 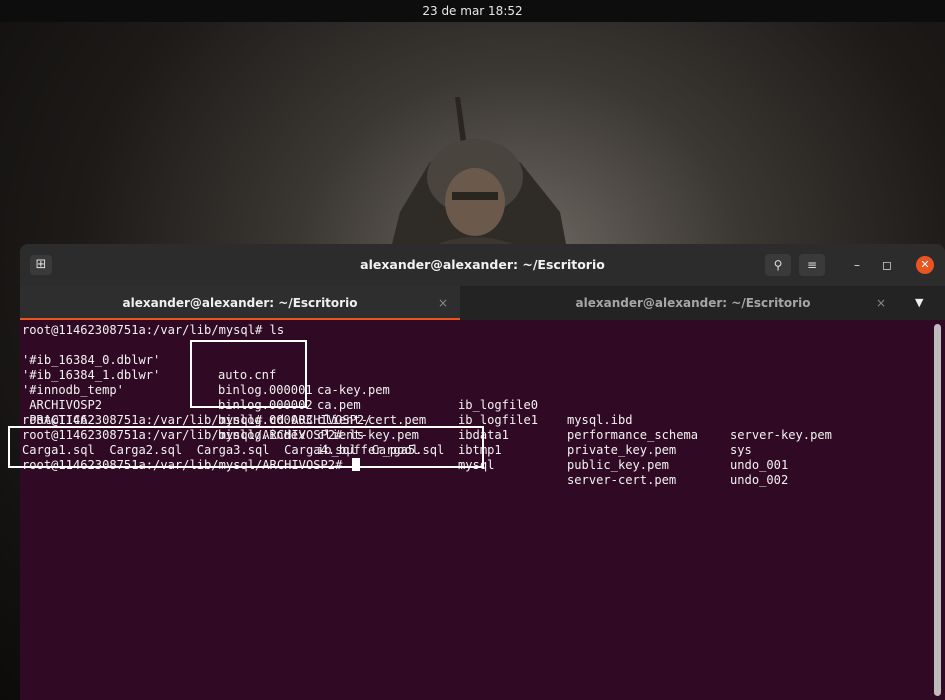 I want to click on ls-entry: private_key.pem, so click(x=622, y=450).